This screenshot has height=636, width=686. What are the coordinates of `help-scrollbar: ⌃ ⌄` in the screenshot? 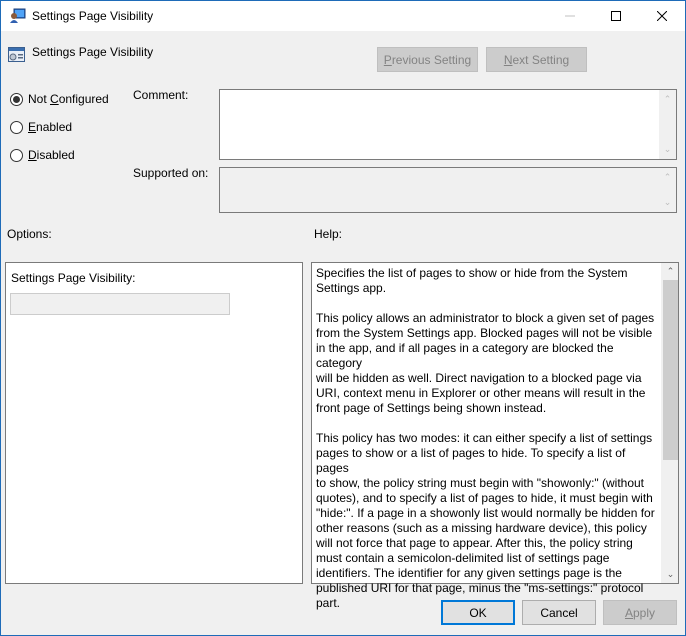 It's located at (669, 423).